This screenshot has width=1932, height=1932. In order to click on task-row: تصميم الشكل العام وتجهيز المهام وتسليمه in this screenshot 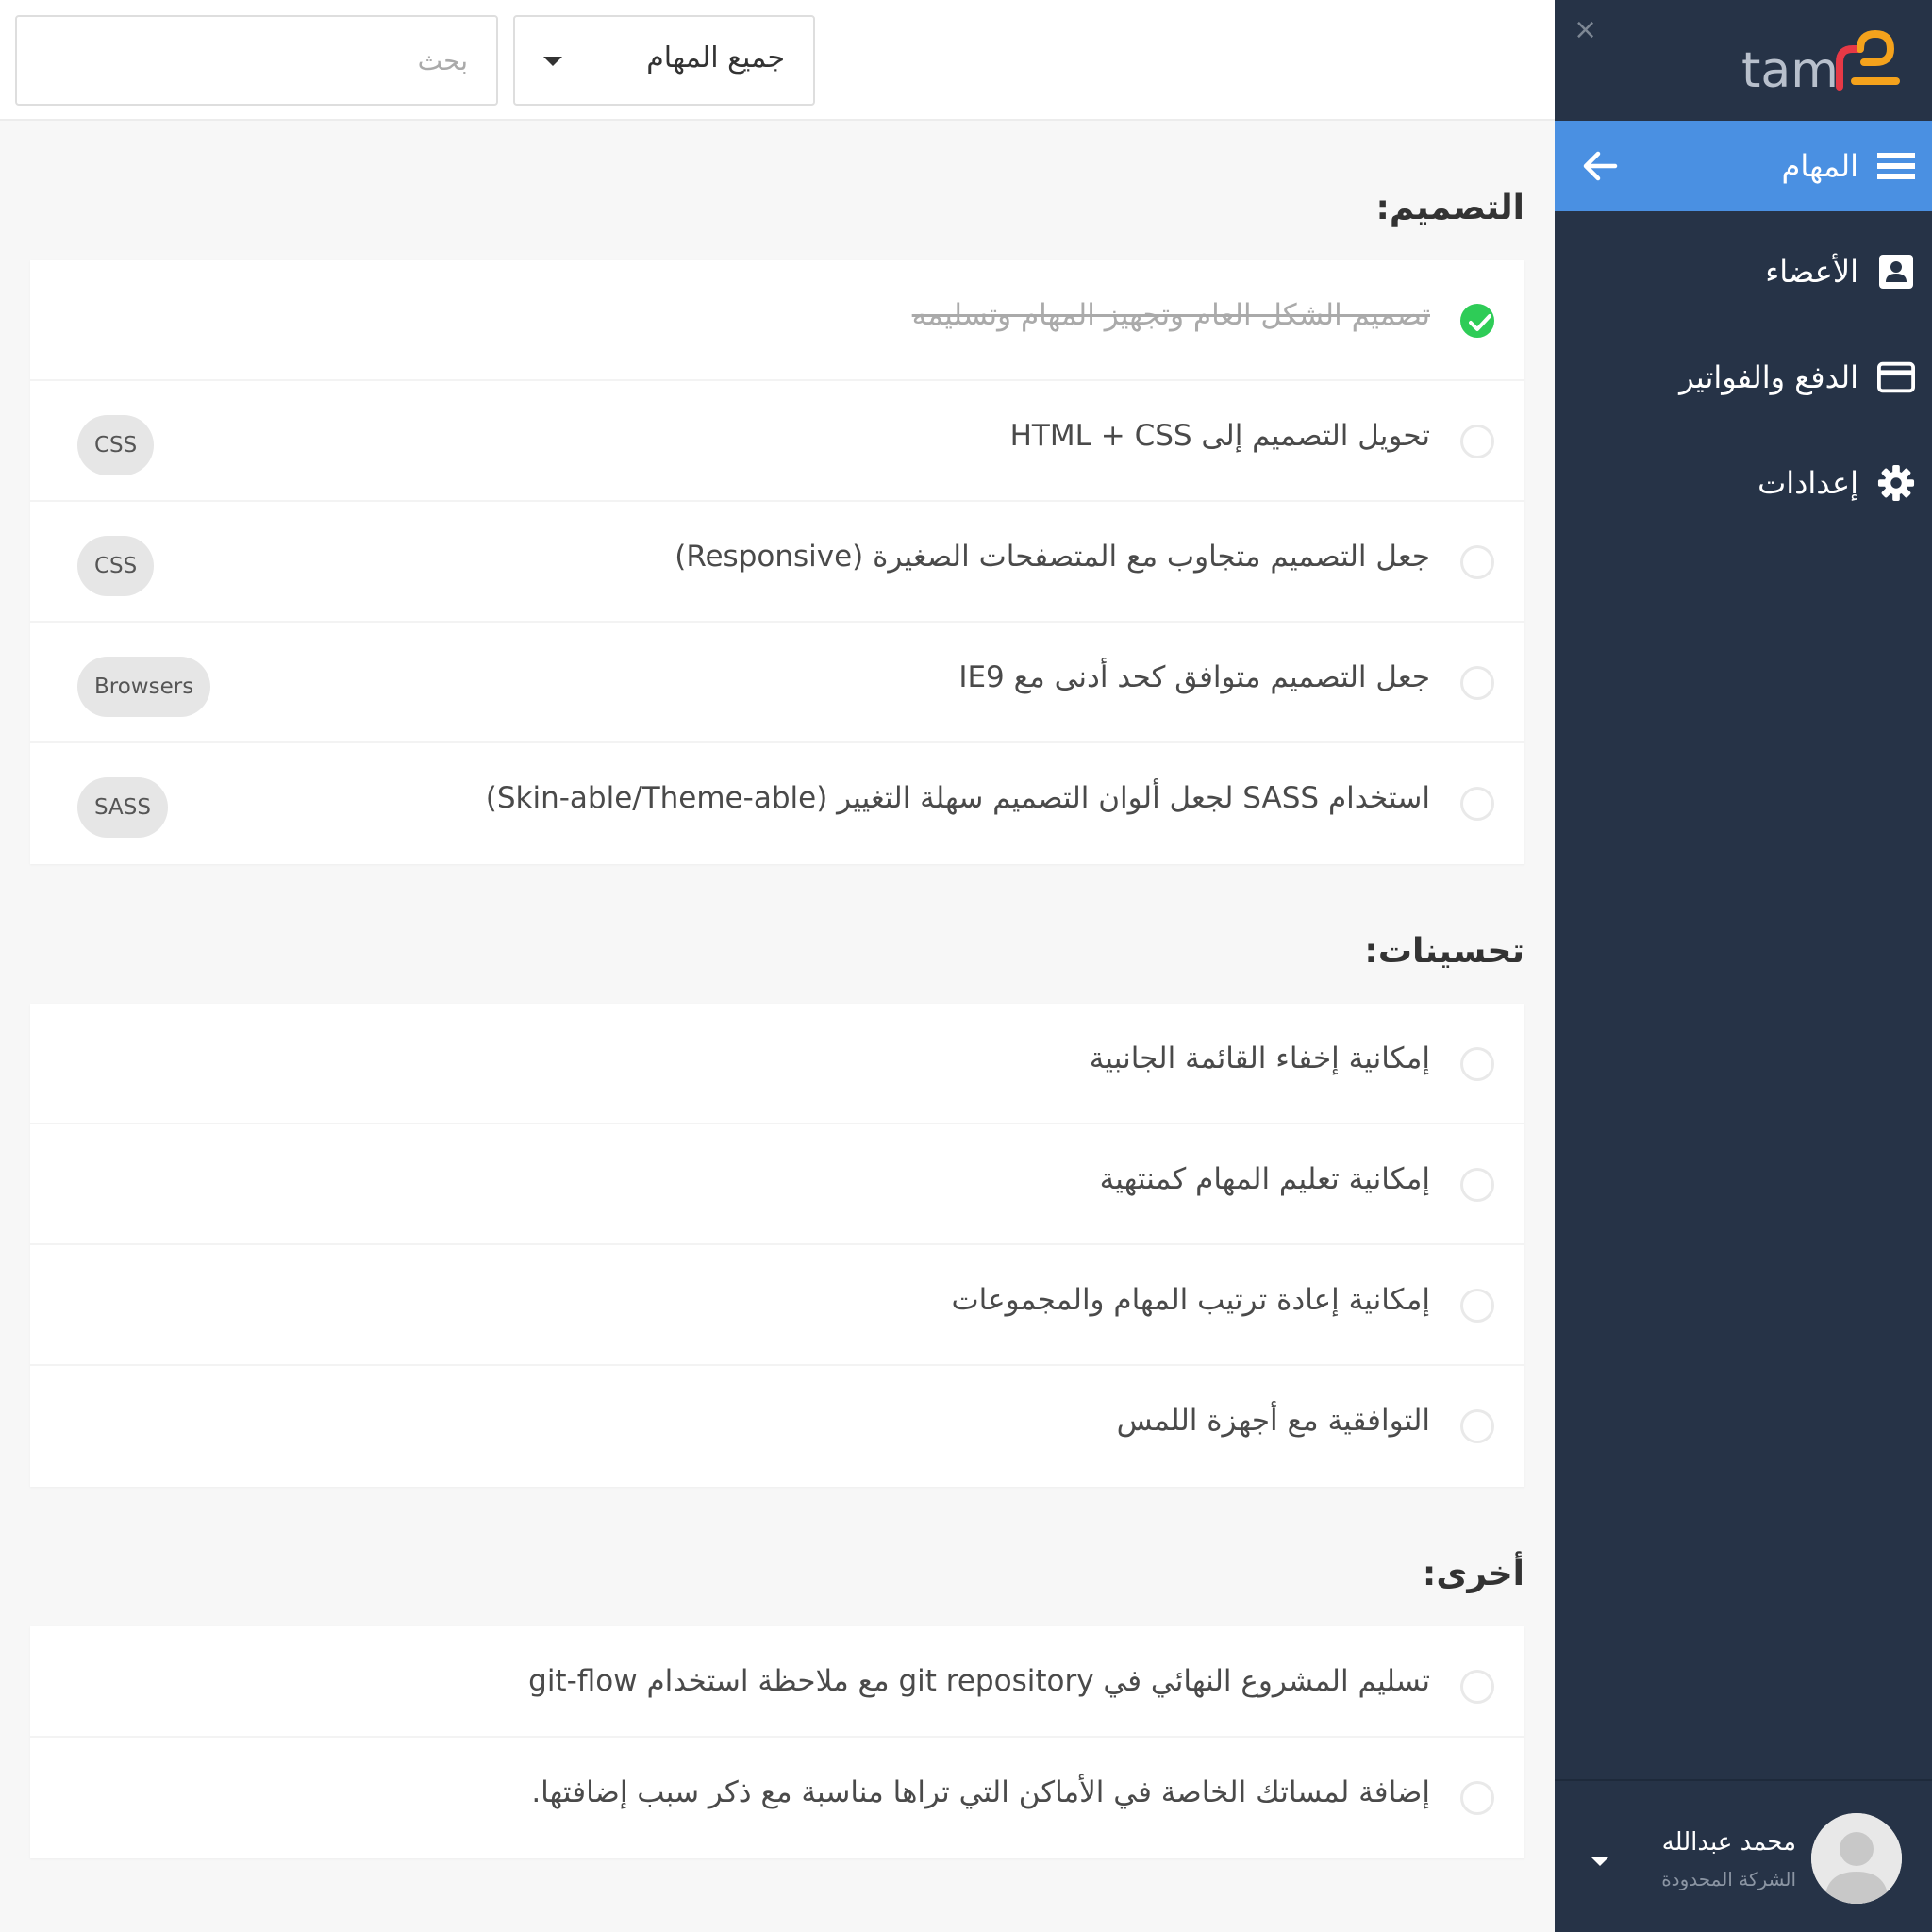, I will do `click(777, 320)`.